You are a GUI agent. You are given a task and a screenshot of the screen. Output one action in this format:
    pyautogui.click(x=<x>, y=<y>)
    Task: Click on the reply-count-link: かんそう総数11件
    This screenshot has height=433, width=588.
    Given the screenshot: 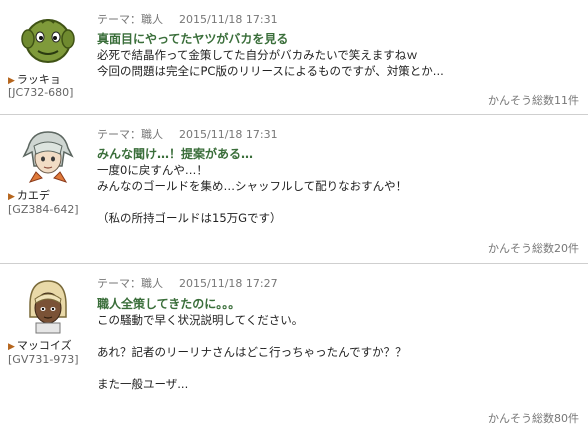 What is the action you would take?
    pyautogui.click(x=533, y=100)
    